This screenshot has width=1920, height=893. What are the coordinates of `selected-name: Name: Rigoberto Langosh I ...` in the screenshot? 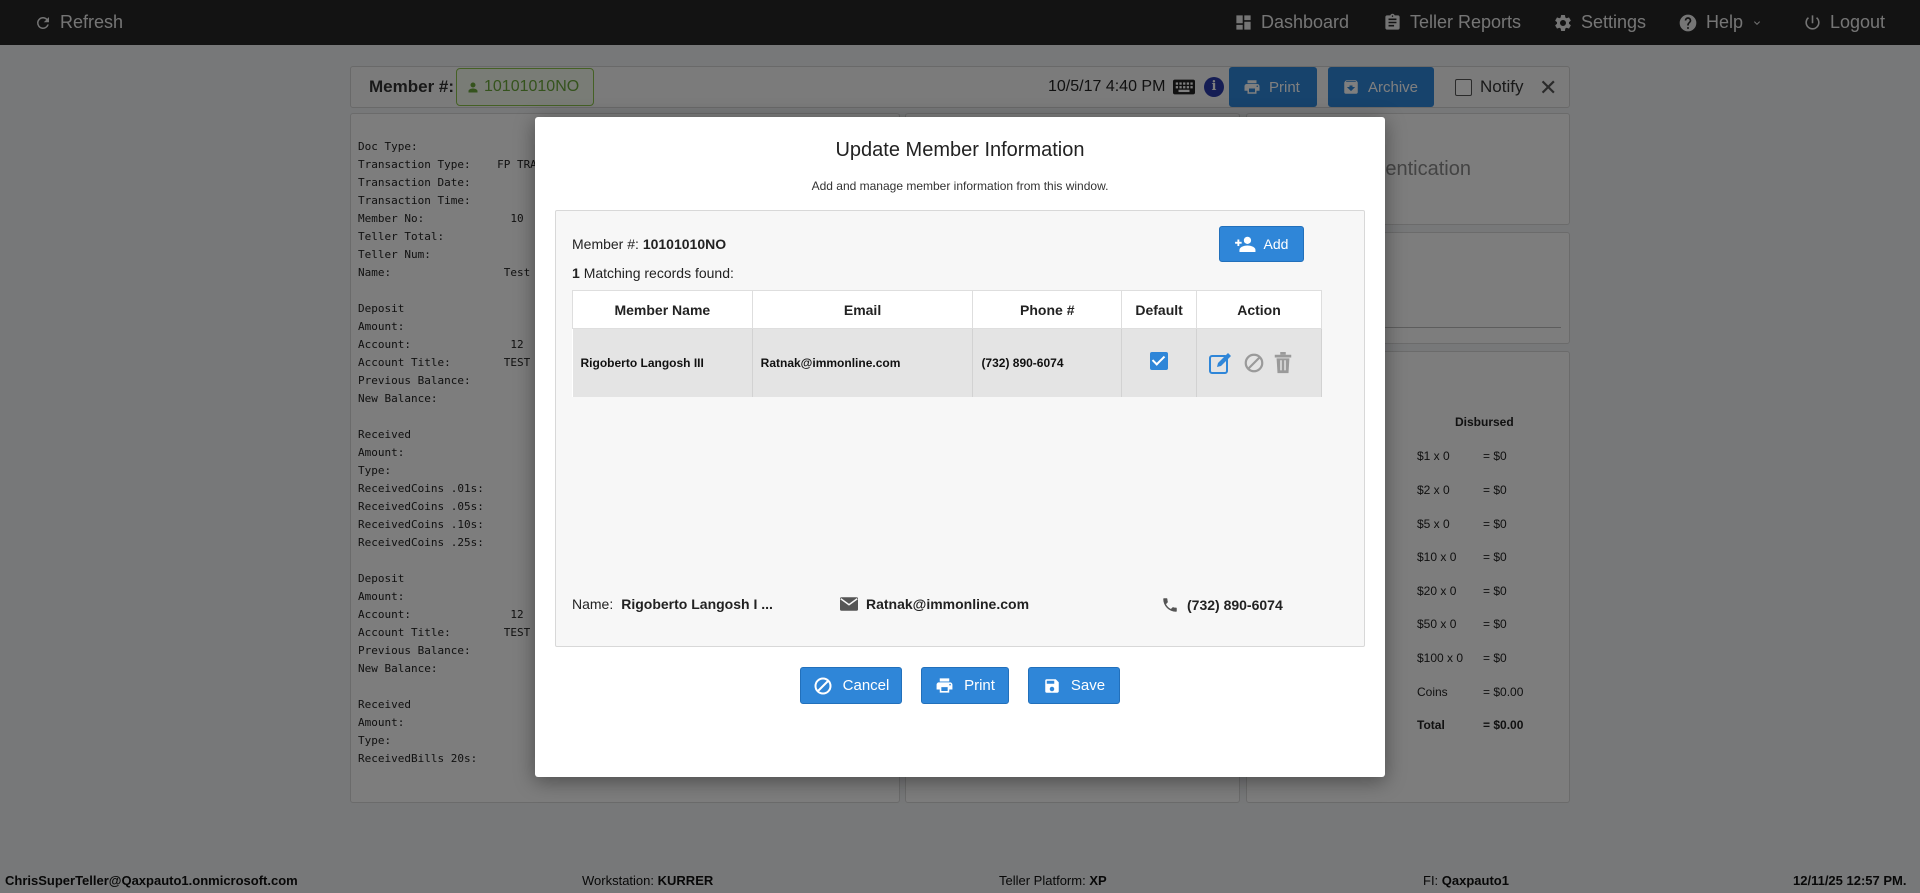 It's located at (672, 604).